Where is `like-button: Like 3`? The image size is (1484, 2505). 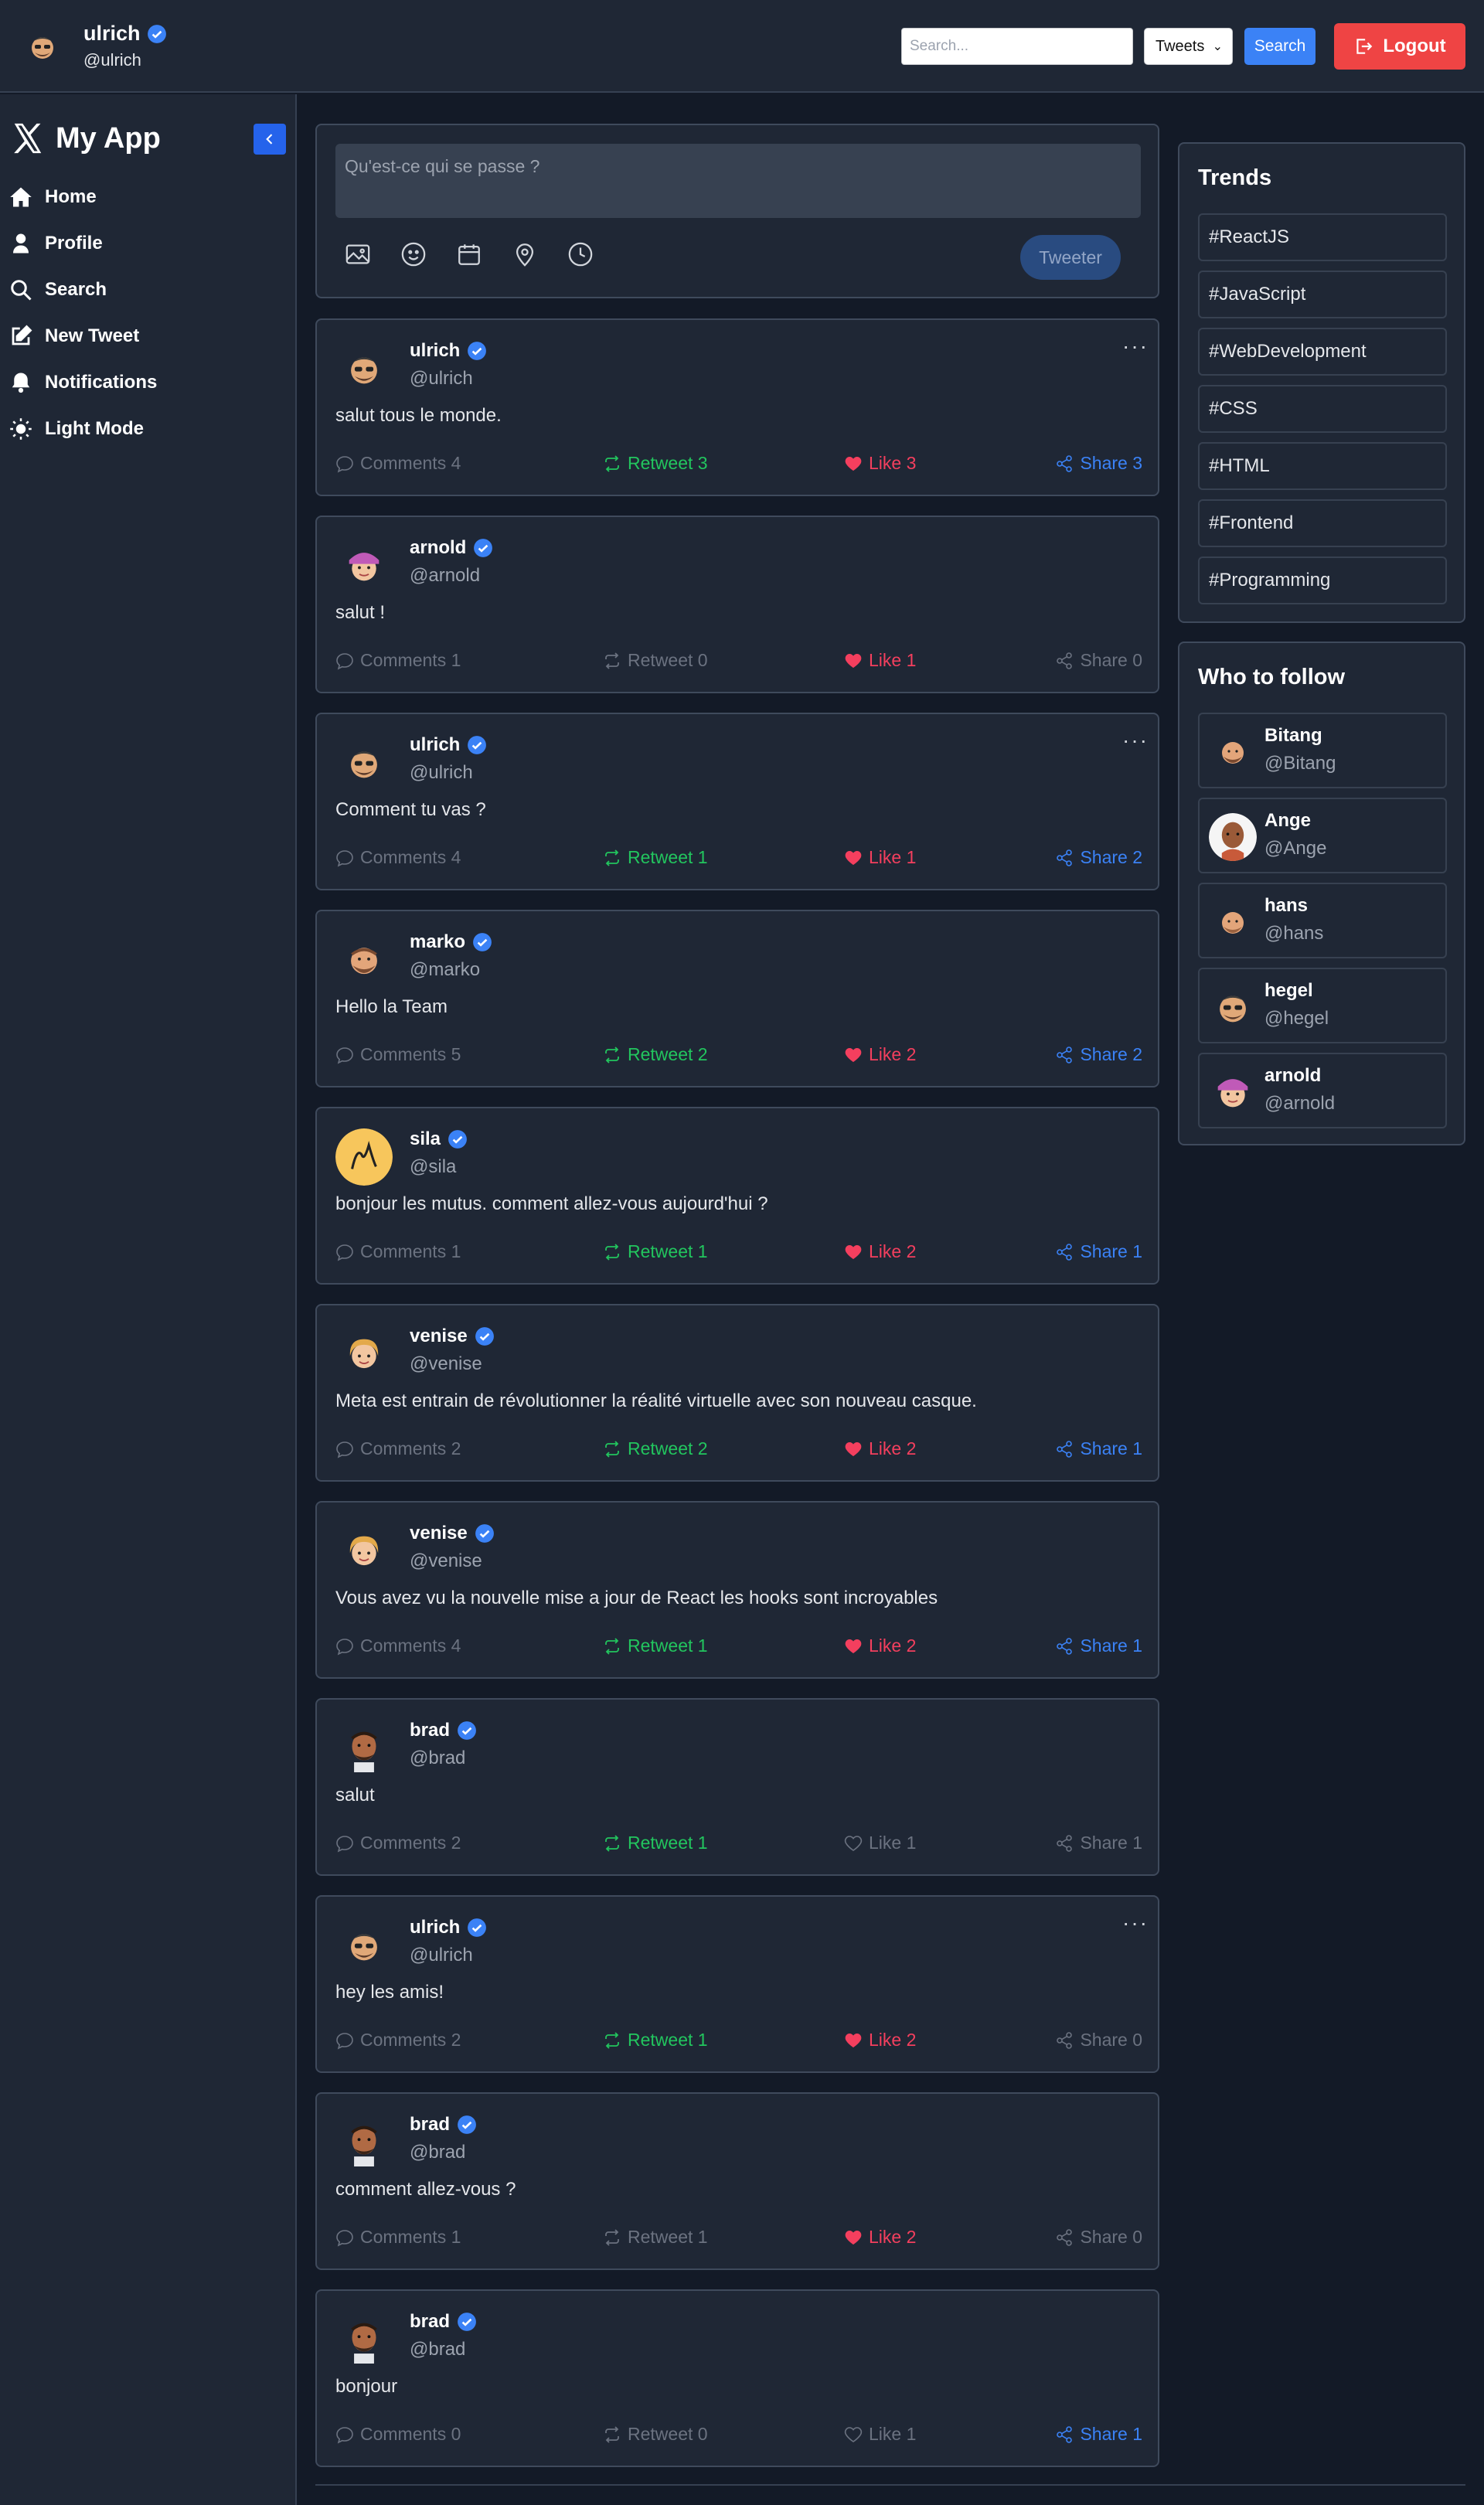
like-button: Like 3 is located at coordinates (880, 463).